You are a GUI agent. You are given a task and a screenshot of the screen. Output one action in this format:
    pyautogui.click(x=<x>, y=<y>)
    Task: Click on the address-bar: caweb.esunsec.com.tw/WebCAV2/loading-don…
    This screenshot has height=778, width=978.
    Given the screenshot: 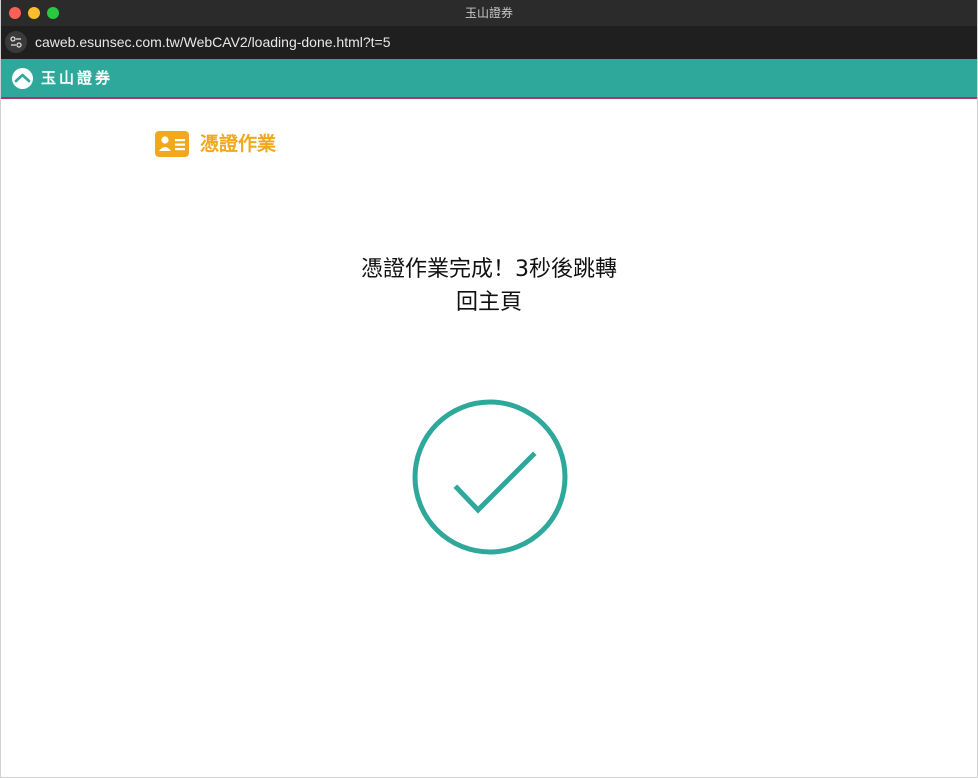 What is the action you would take?
    pyautogui.click(x=489, y=42)
    